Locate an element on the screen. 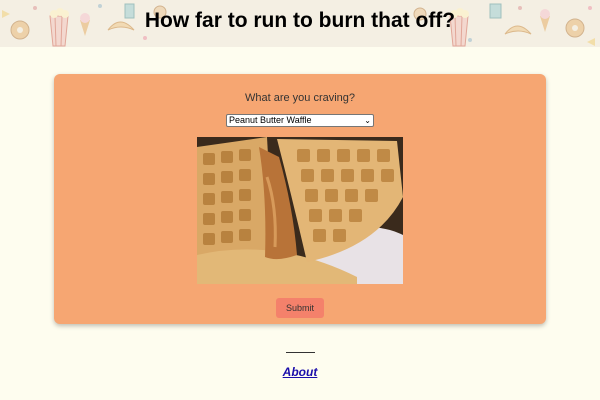  chevron-down-icon: ⌄ is located at coordinates (367, 120).